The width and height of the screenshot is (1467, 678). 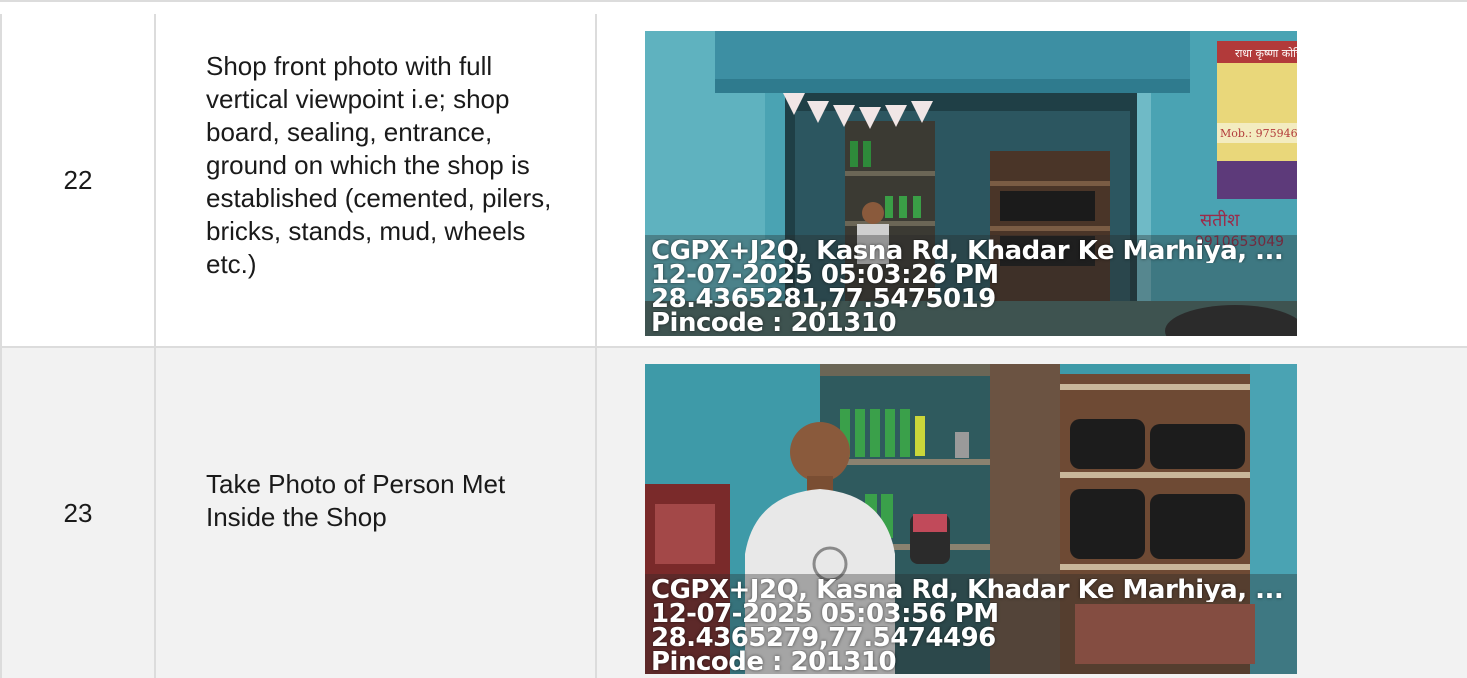 I want to click on row-number: 22, so click(x=78, y=180).